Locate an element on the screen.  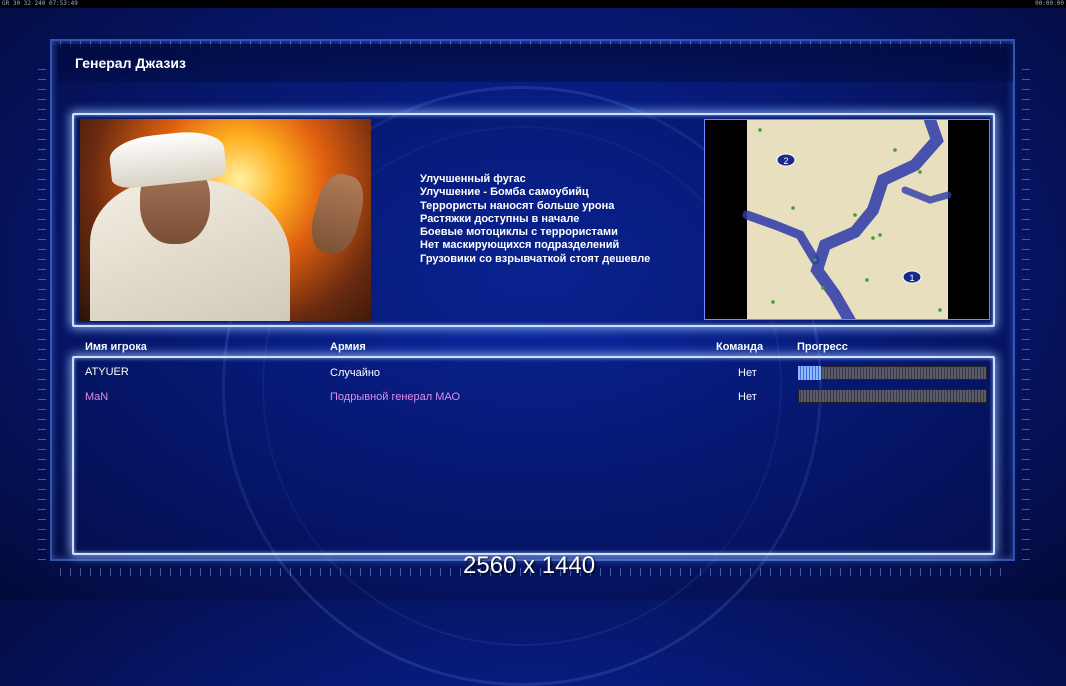
header-team: Команда is located at coordinates (740, 347).